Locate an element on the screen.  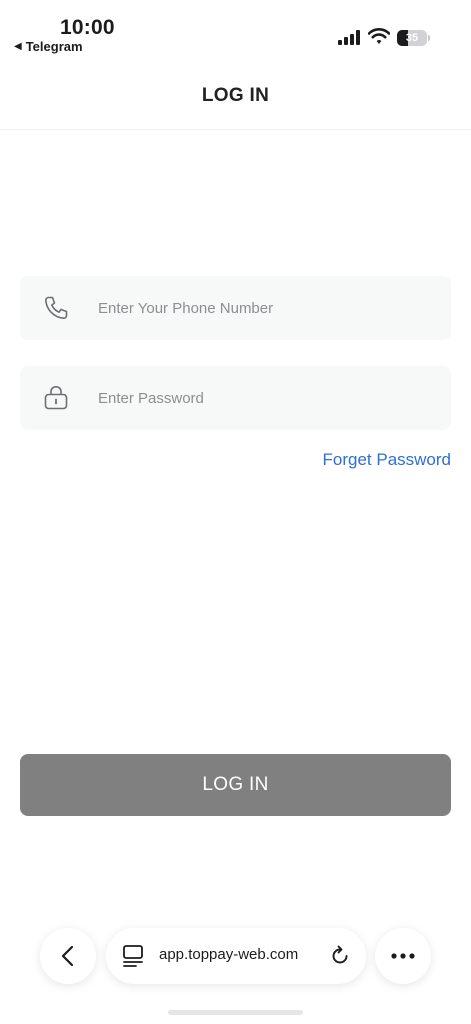
status-bar: 10:00 ◀ Telegram 35 is located at coordinates (235, 31).